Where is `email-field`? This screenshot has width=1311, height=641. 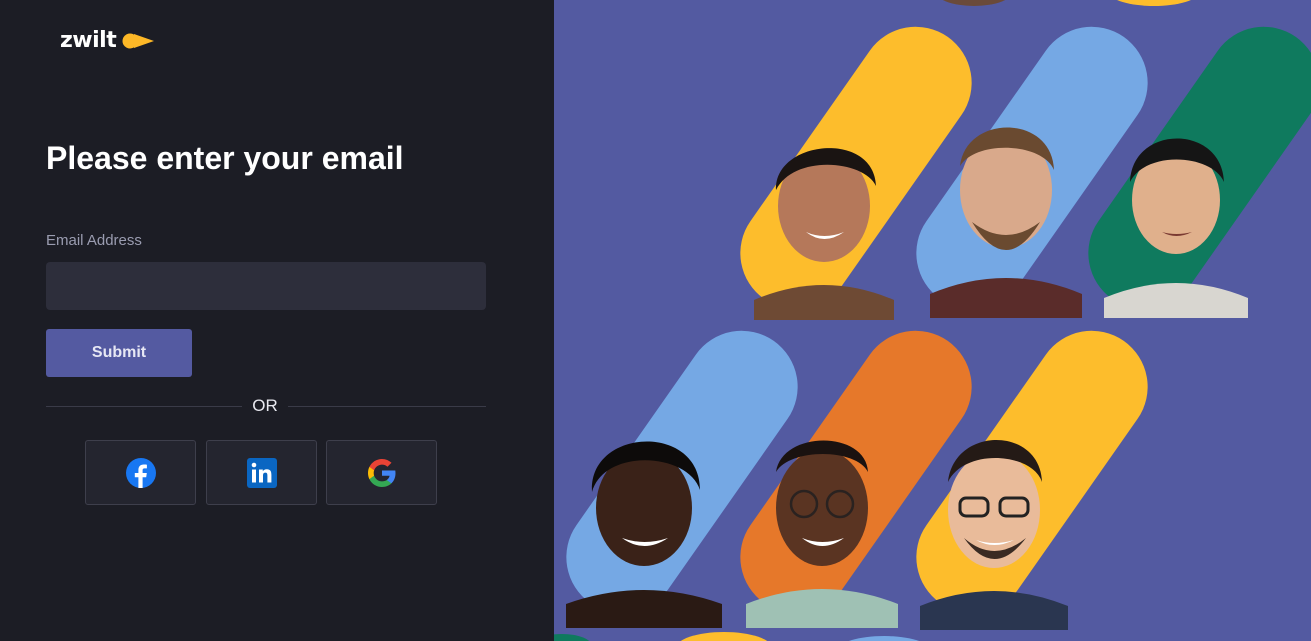 email-field is located at coordinates (266, 286).